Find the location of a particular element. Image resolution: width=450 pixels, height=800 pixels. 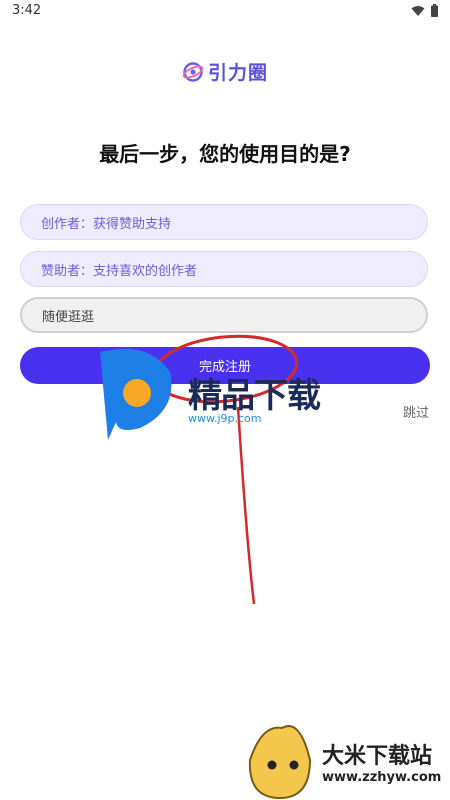

app-name: 引力圈 is located at coordinates (237, 73).